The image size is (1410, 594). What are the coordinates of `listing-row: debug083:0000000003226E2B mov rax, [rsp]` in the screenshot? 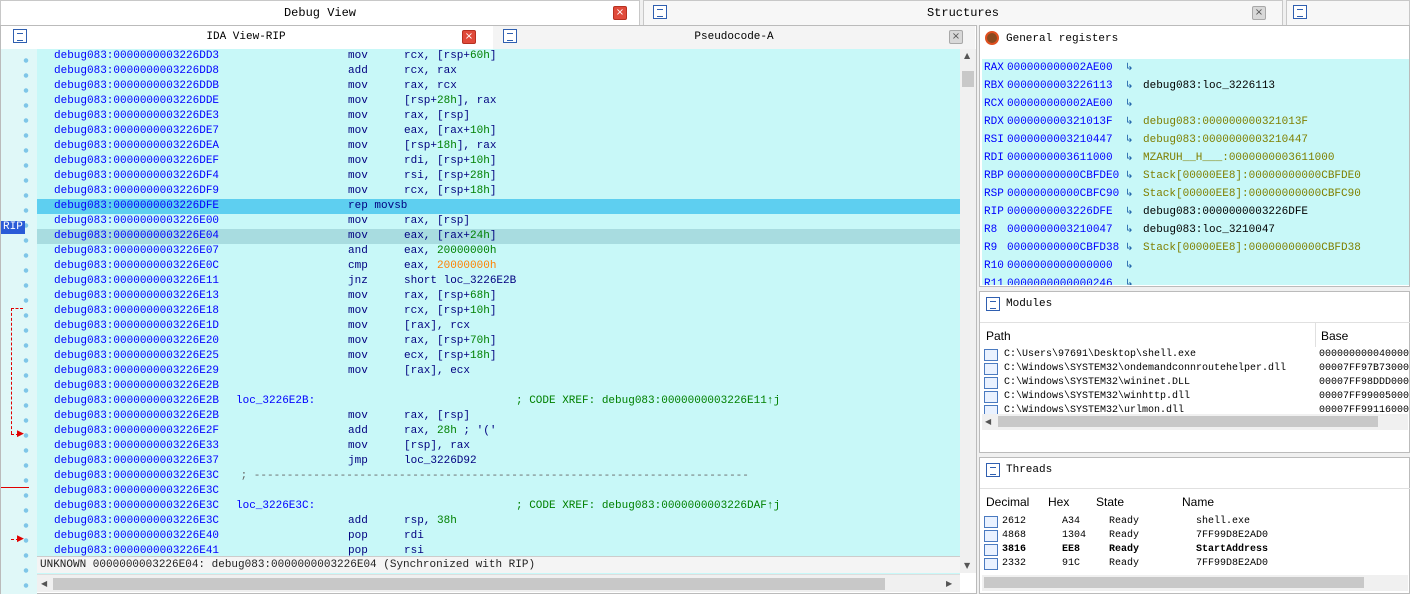 It's located at (498, 416).